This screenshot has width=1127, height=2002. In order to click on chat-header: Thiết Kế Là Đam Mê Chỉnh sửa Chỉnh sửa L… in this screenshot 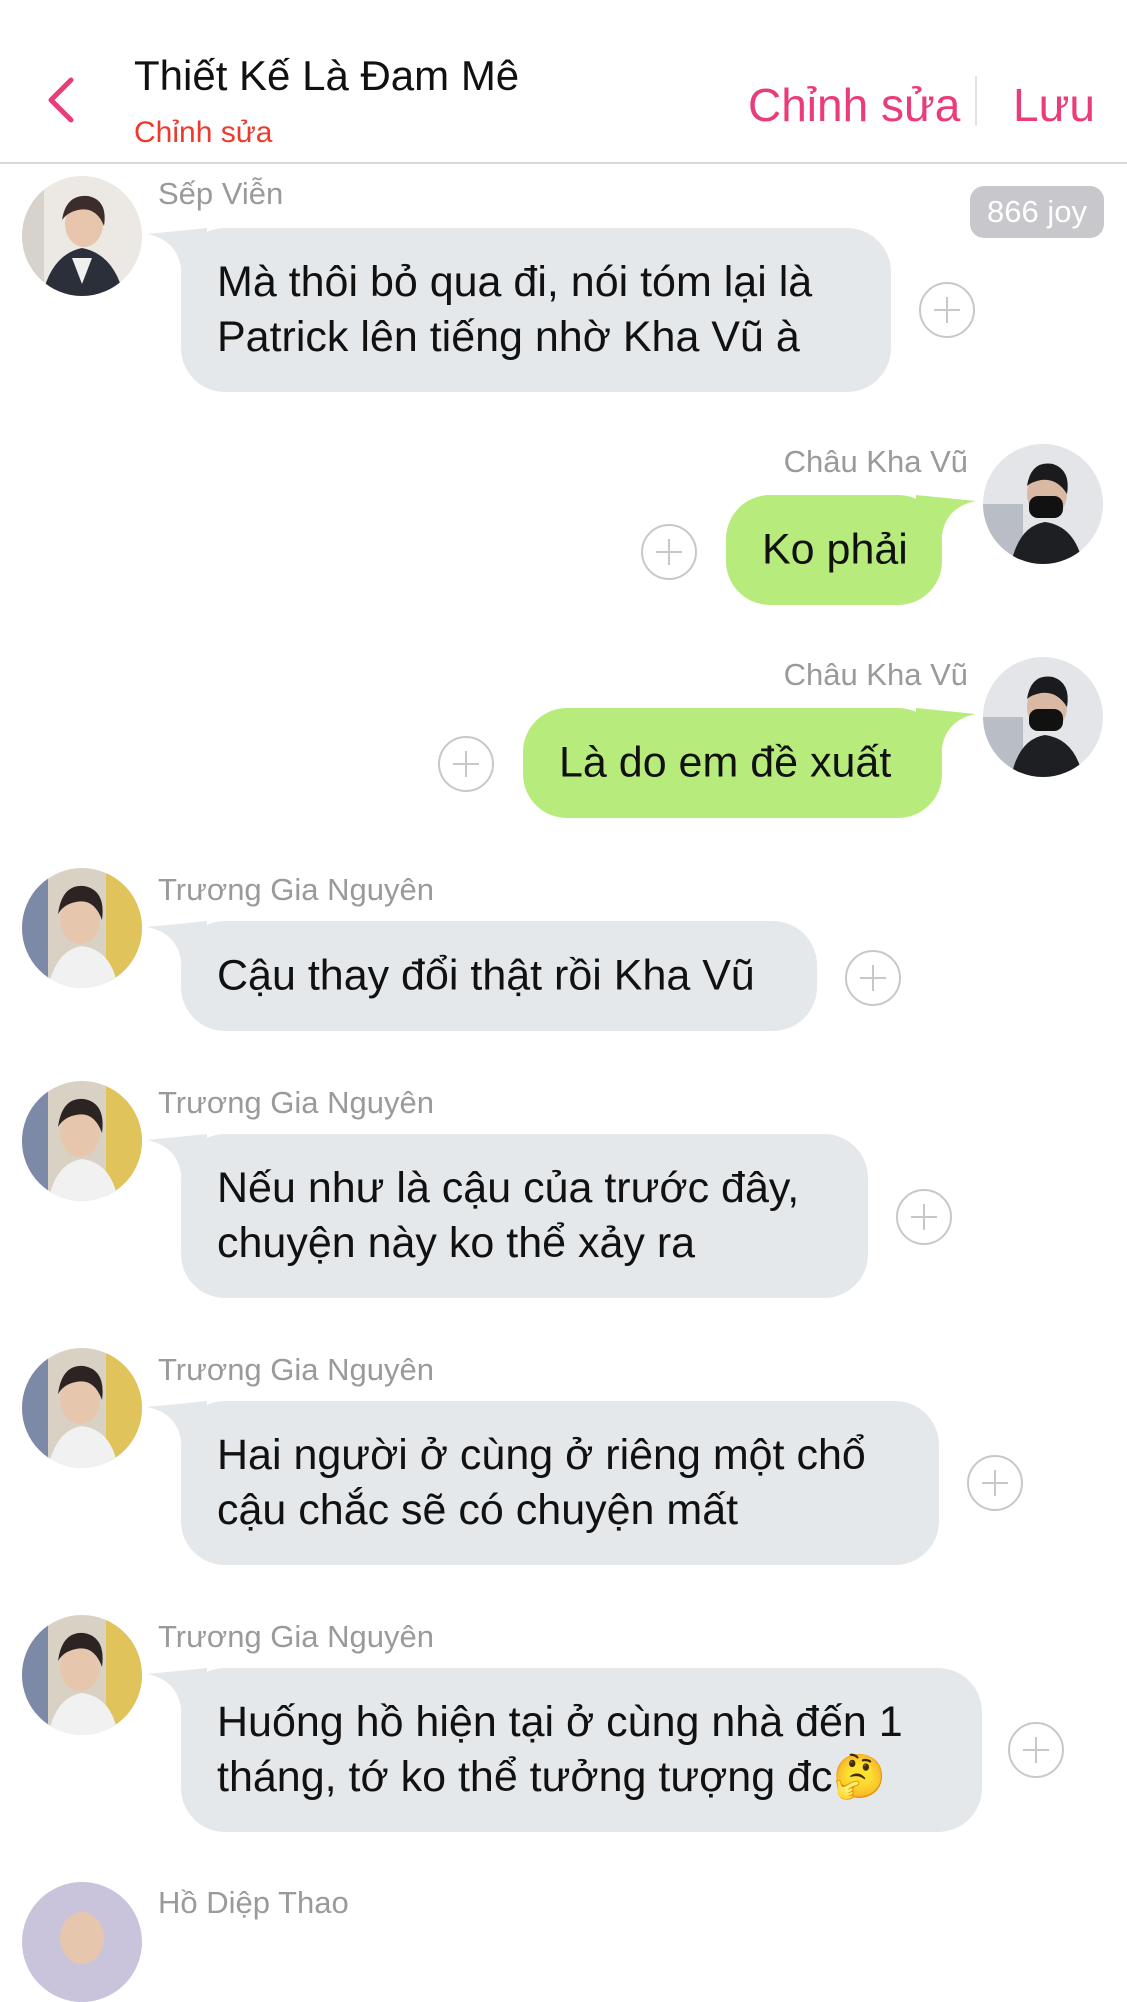, I will do `click(563, 82)`.